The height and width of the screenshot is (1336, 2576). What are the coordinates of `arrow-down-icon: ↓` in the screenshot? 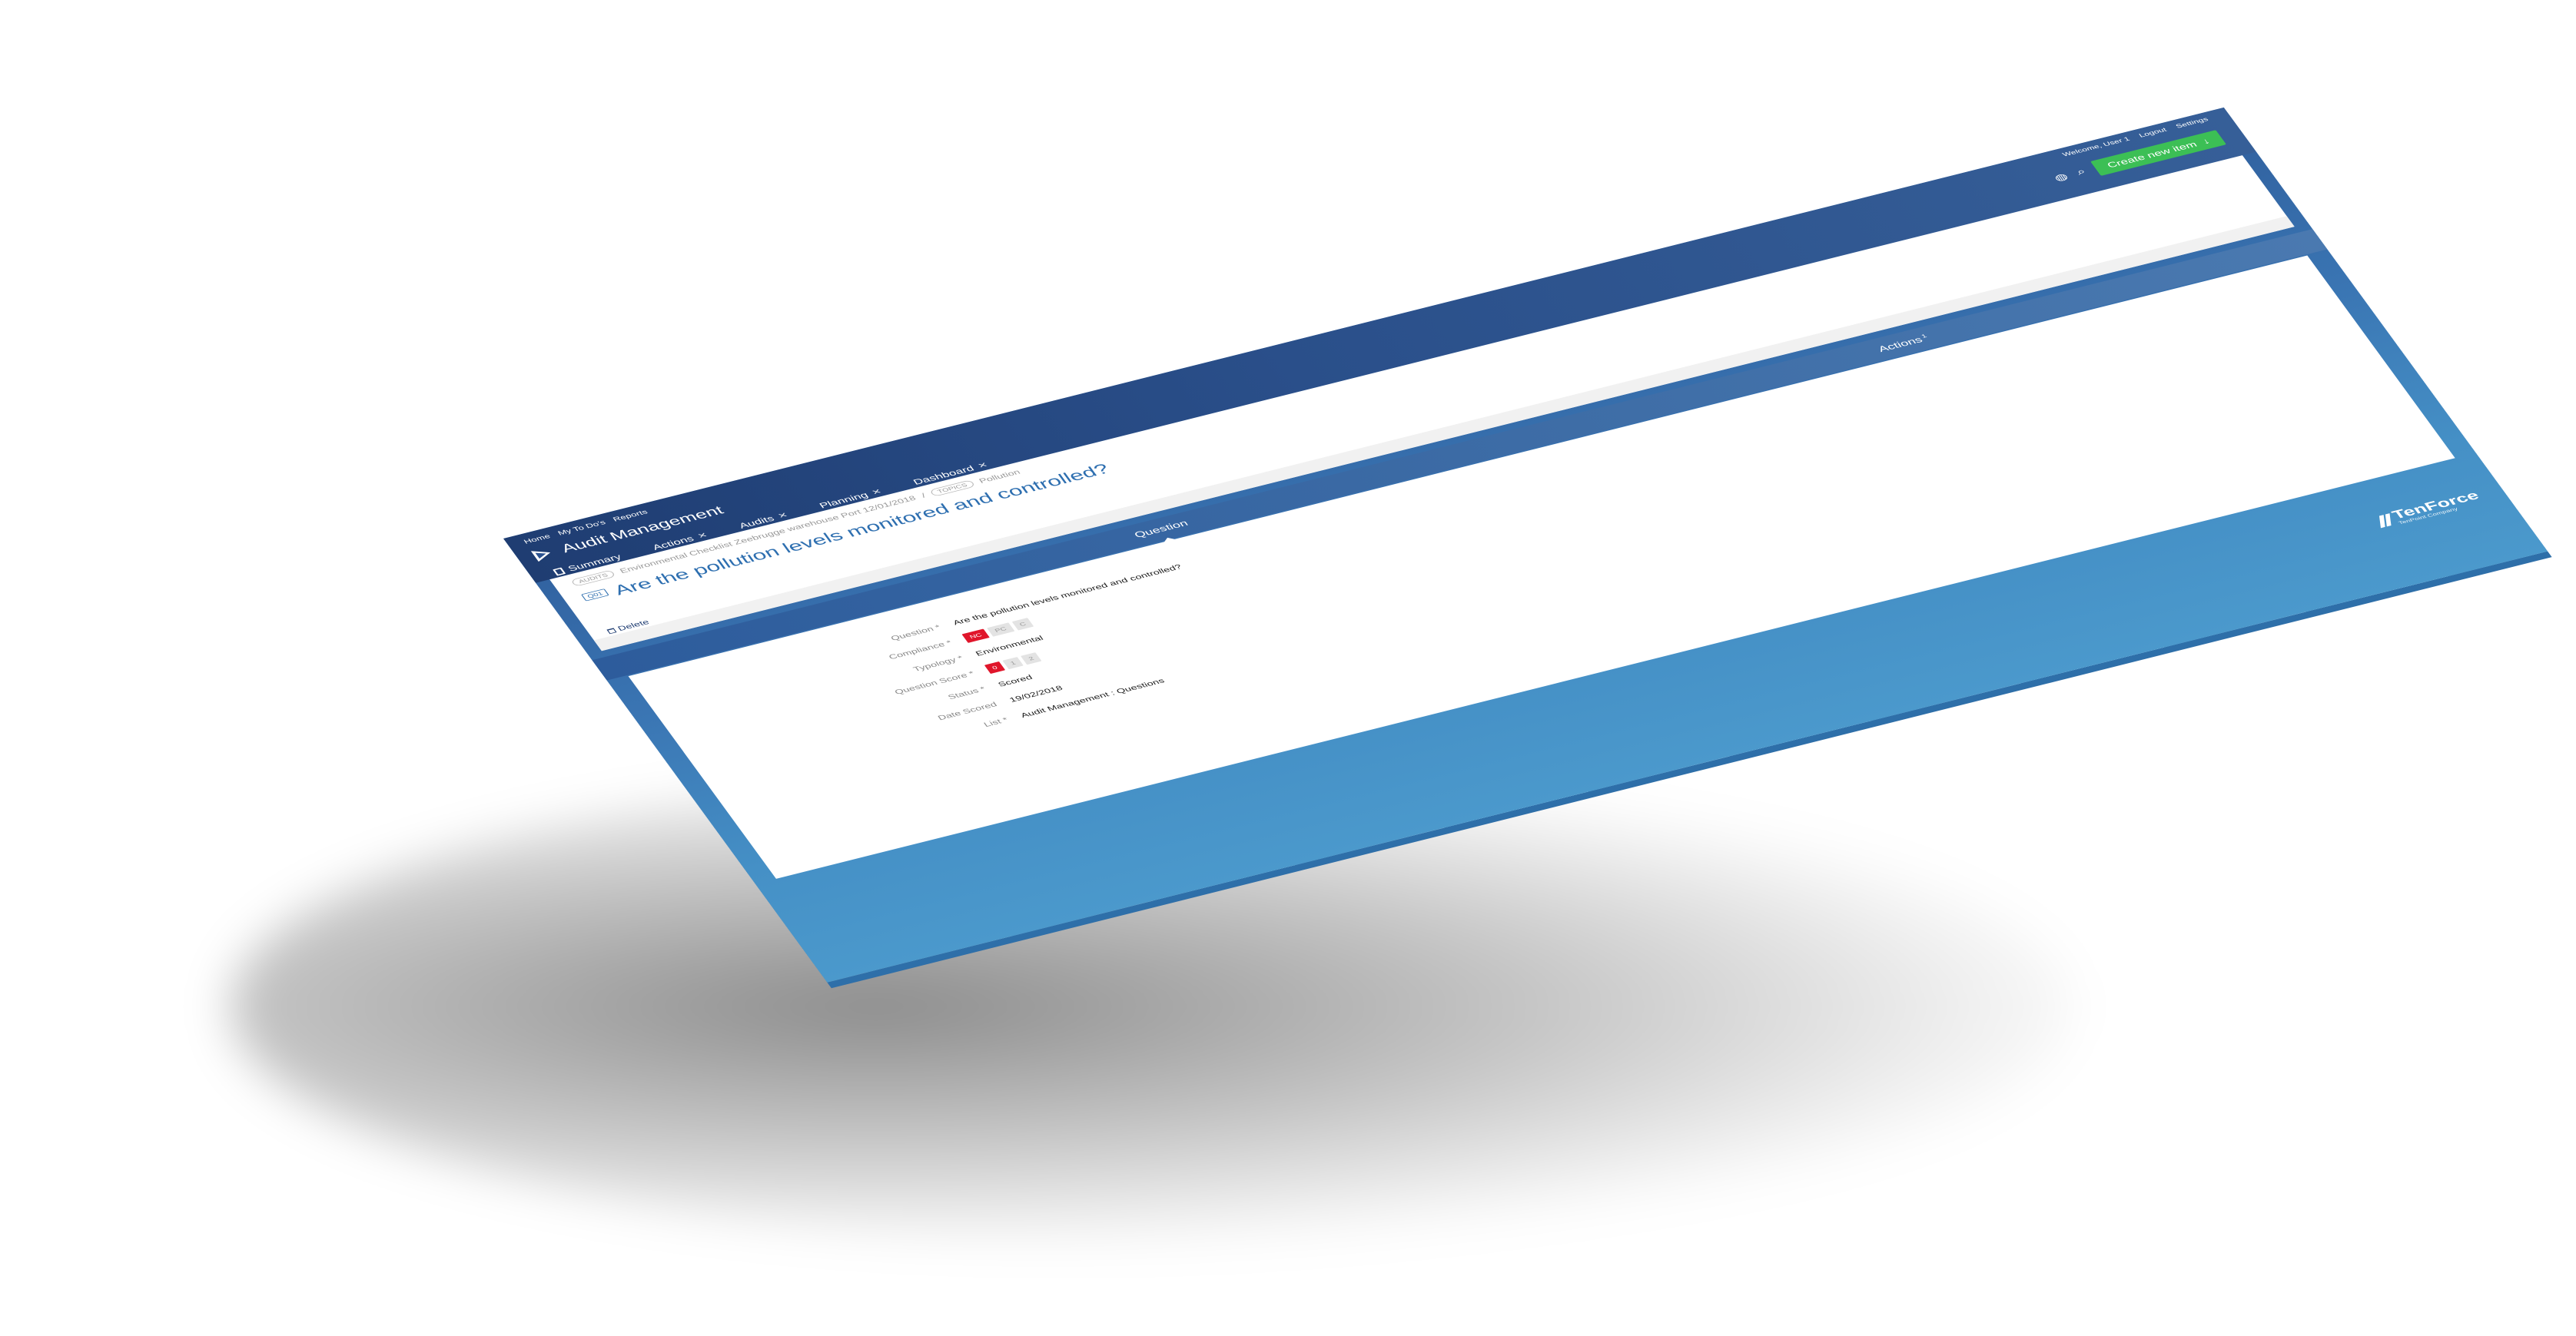 It's located at (2206, 141).